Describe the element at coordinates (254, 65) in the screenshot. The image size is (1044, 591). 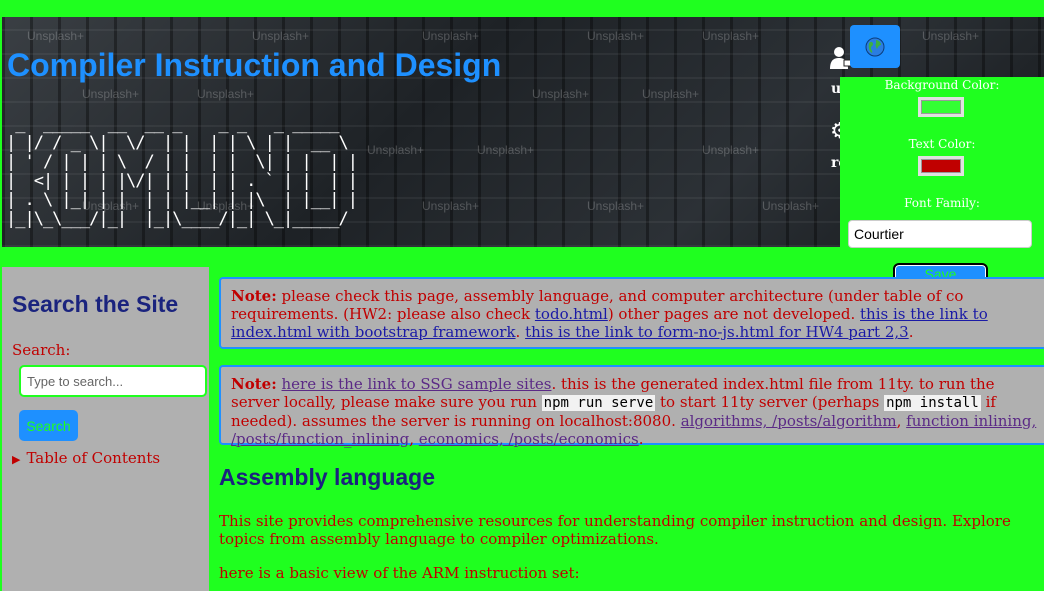
I see `site-title: Compiler Instruction and Design` at that location.